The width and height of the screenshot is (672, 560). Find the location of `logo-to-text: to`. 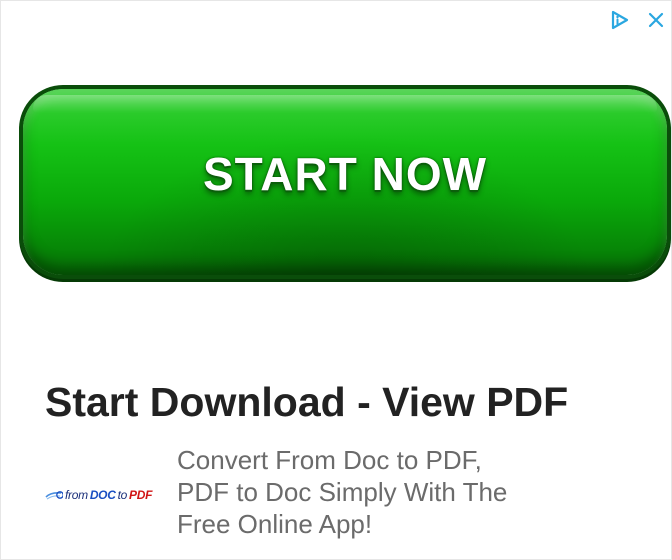

logo-to-text: to is located at coordinates (122, 495).